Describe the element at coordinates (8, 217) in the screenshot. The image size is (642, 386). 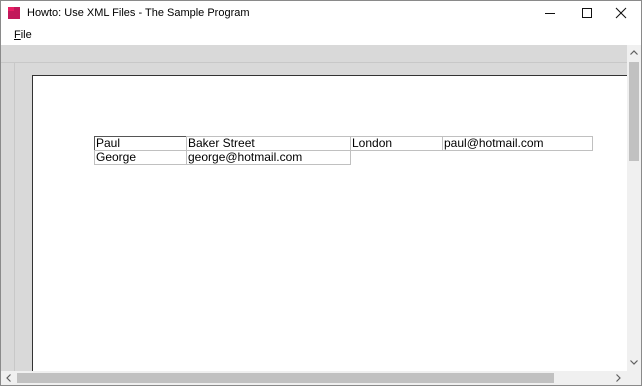
I see `vertical-ruler` at that location.